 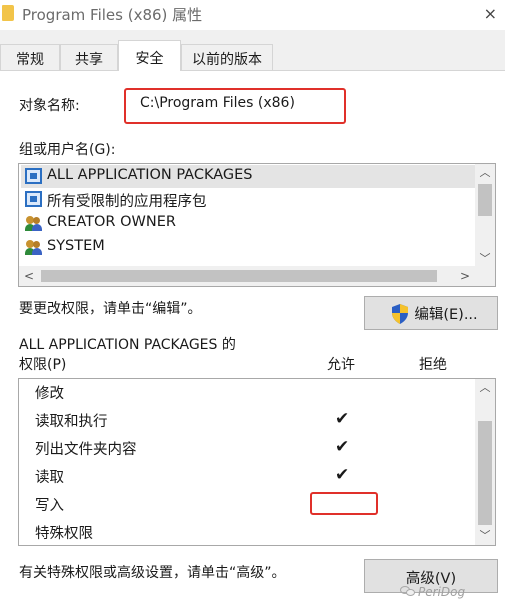 What do you see at coordinates (49, 106) in the screenshot?
I see `object-name-label: 对象名称:` at bounding box center [49, 106].